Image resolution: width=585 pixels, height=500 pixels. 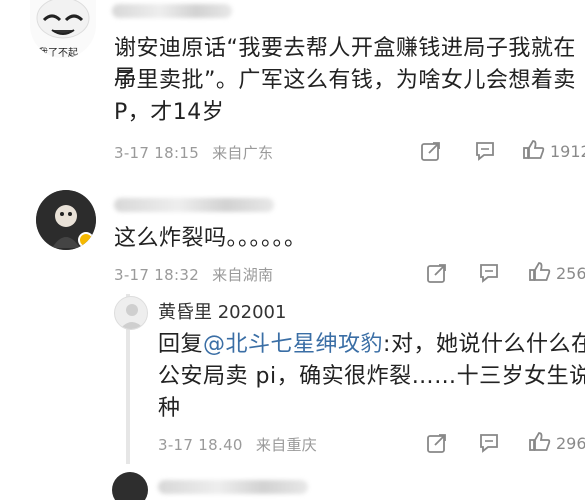 I want to click on reply-username: 黄昏里 202001, so click(x=222, y=311).